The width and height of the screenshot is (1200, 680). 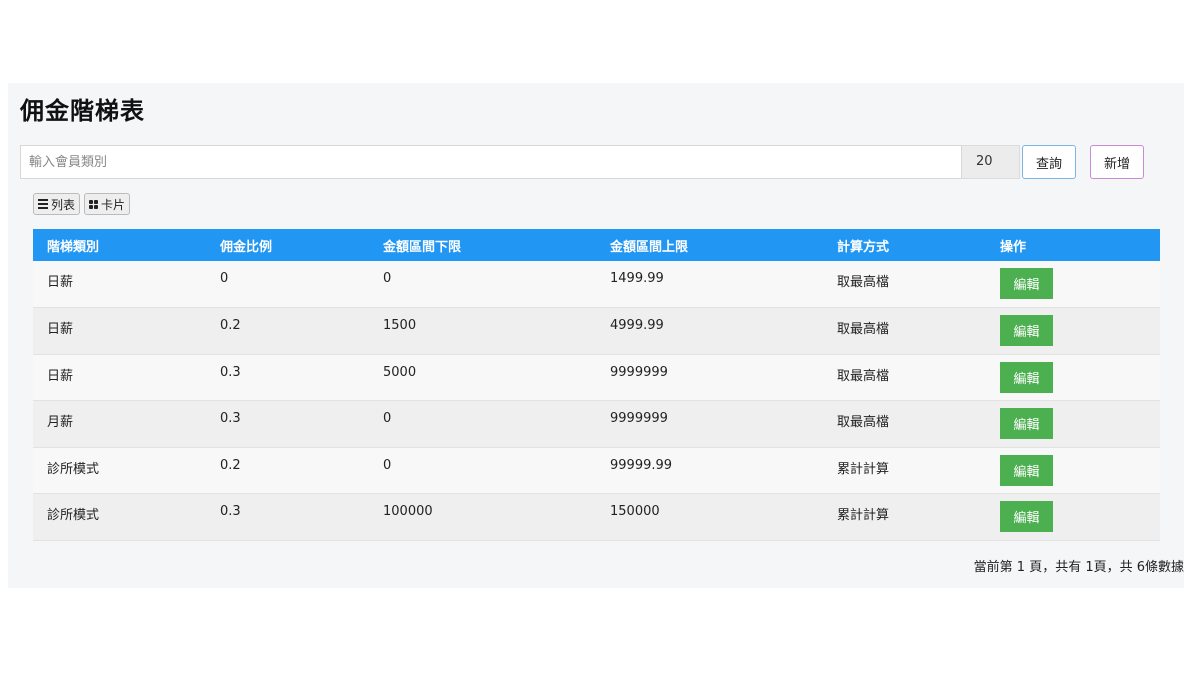 What do you see at coordinates (82, 204) in the screenshot?
I see `view-toggle: 列表 卡片` at bounding box center [82, 204].